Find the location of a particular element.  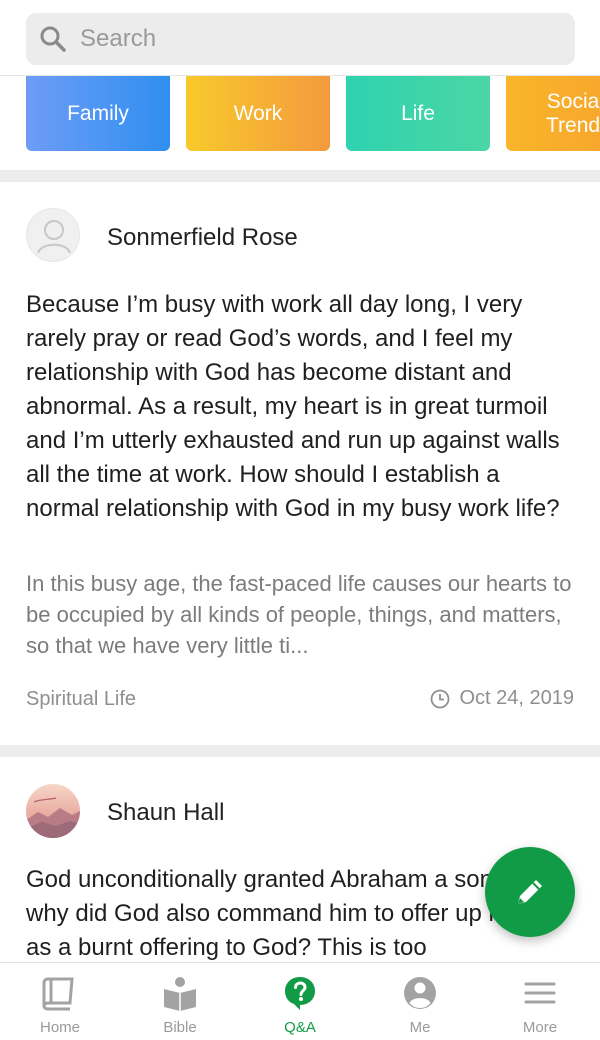

menu-icon is located at coordinates (540, 993).